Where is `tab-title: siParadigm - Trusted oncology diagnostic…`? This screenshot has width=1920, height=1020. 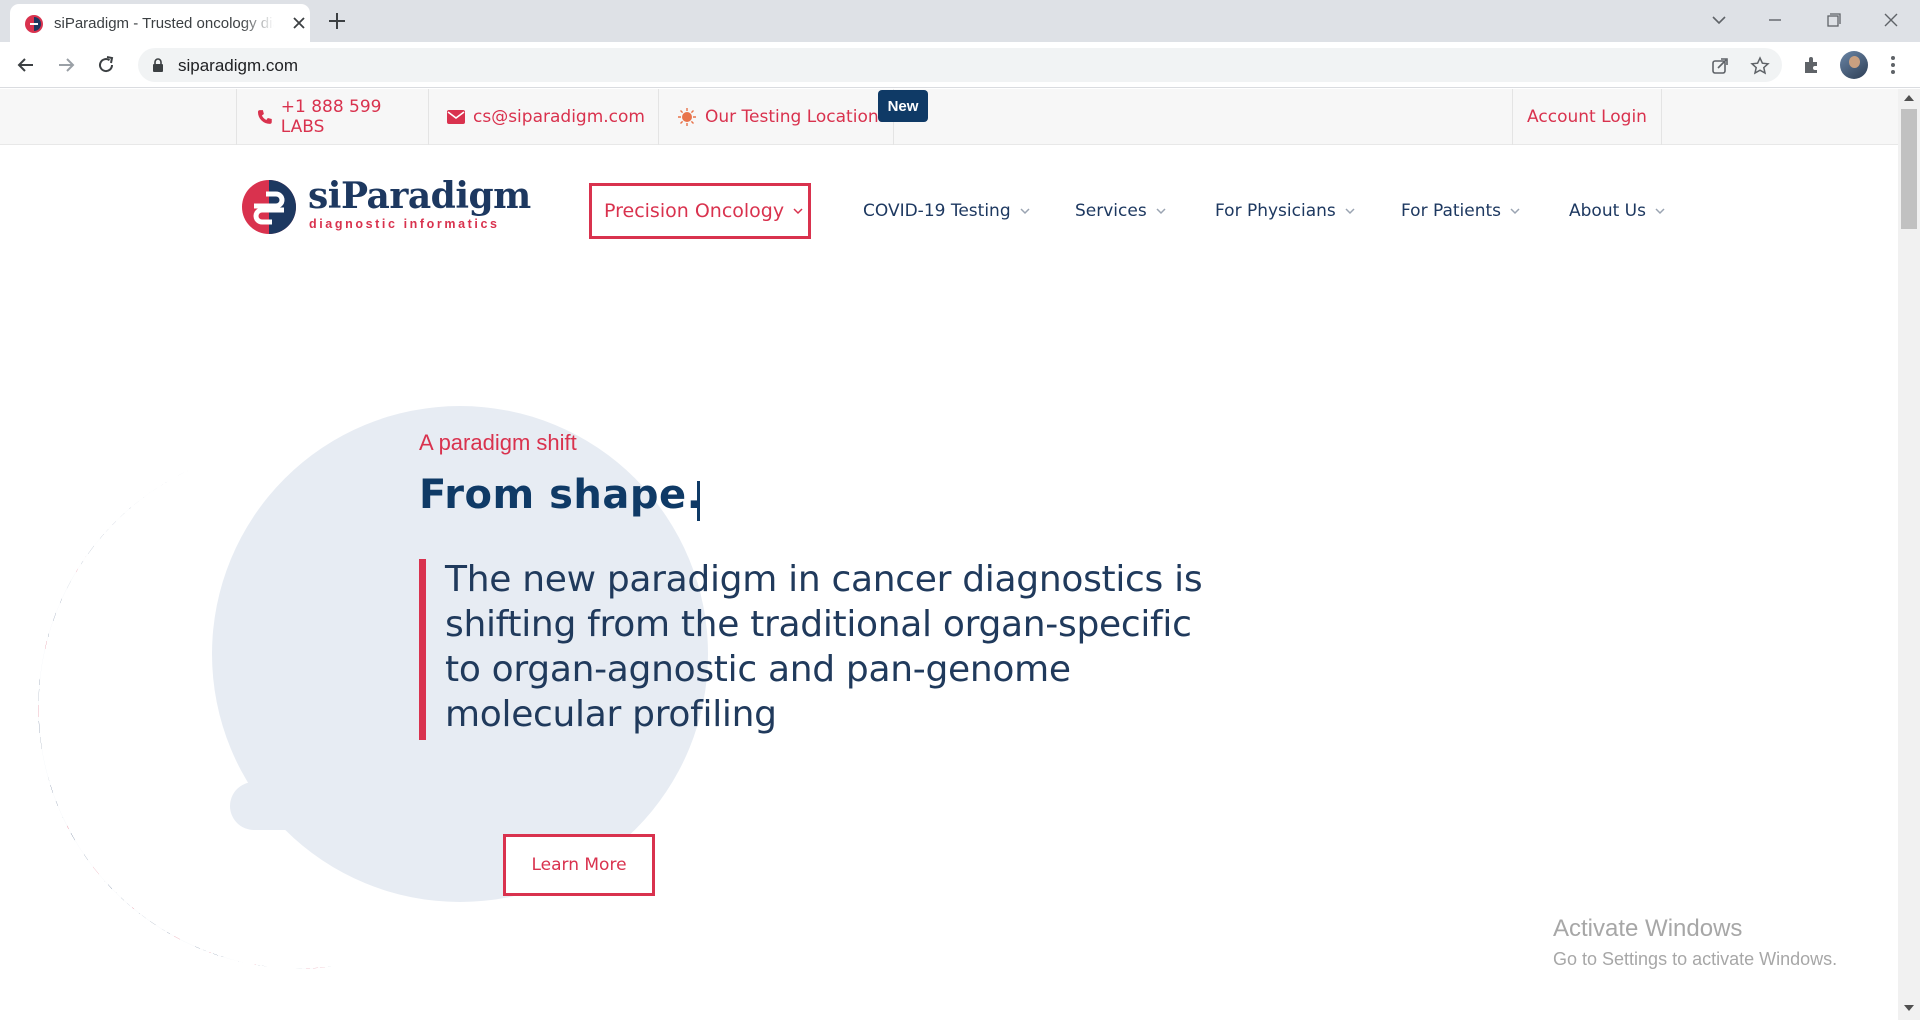 tab-title: siParadigm - Trusted oncology diagnostic… is located at coordinates (164, 23).